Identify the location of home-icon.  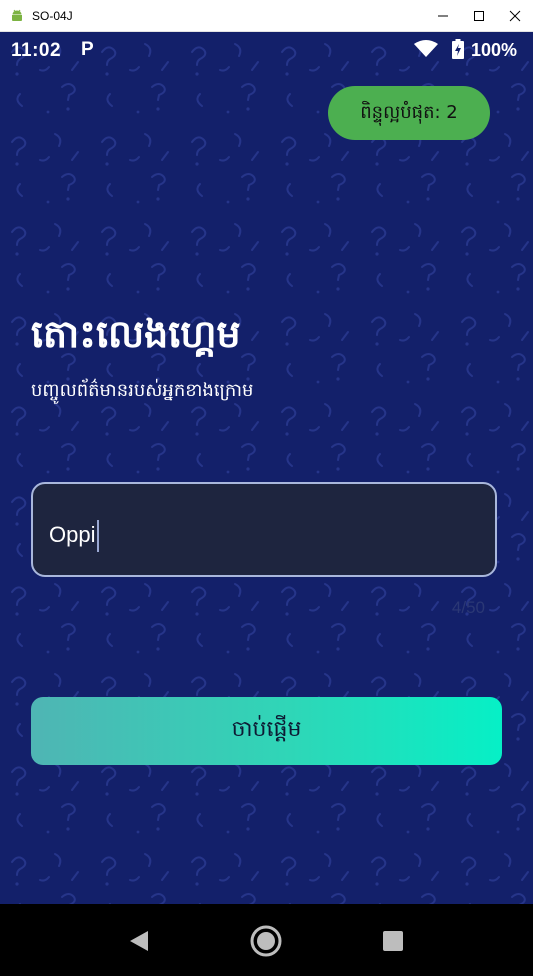
(266, 941).